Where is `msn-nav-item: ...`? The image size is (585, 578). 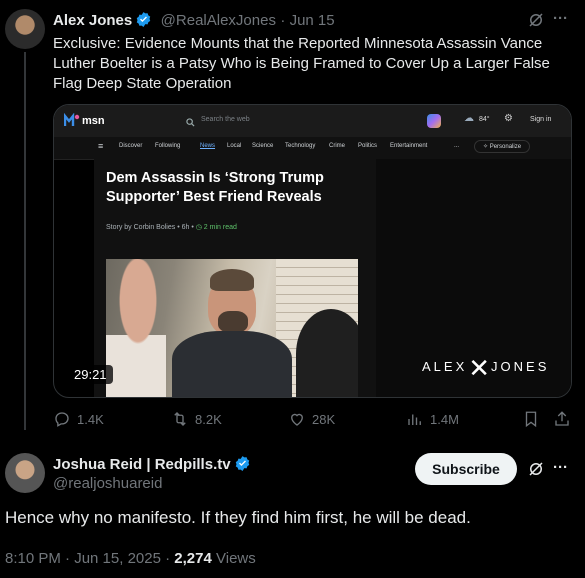 msn-nav-item: ... is located at coordinates (457, 146).